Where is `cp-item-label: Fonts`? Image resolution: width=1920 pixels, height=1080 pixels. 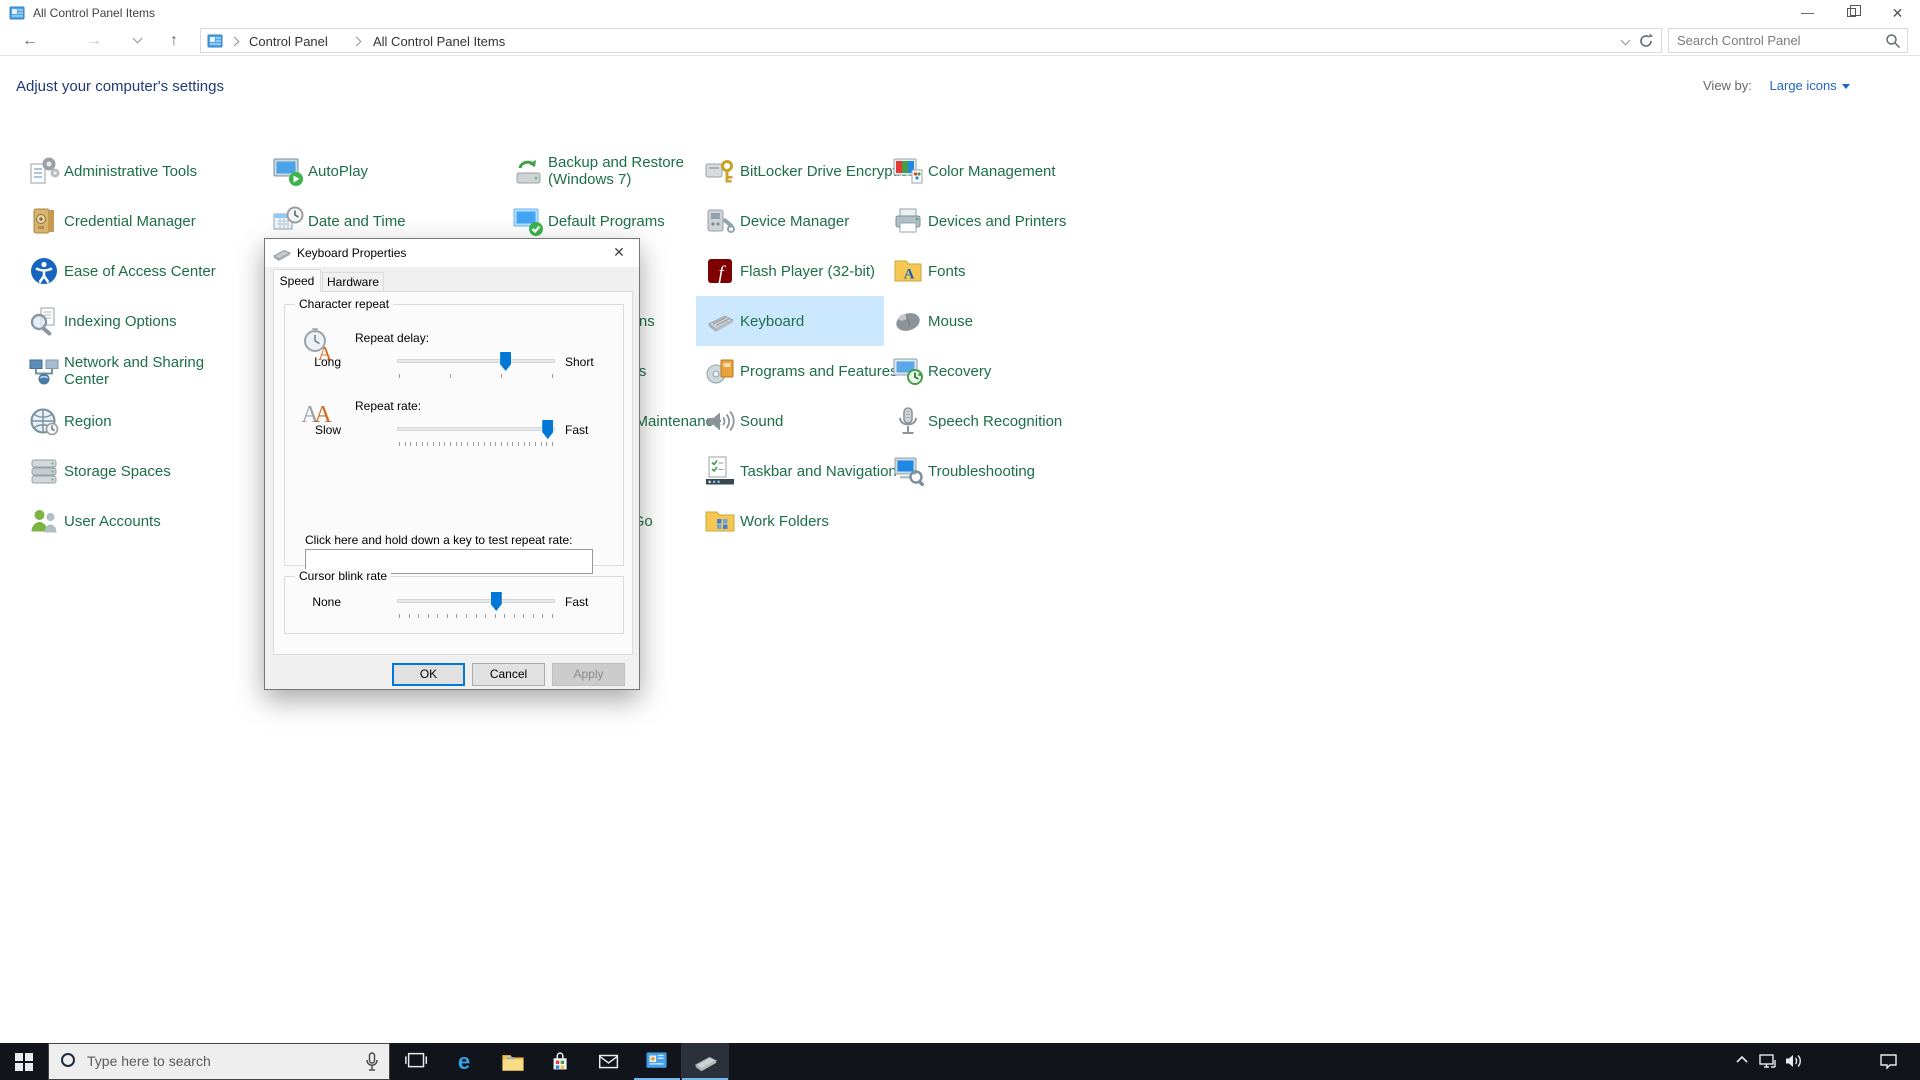 cp-item-label: Fonts is located at coordinates (947, 271).